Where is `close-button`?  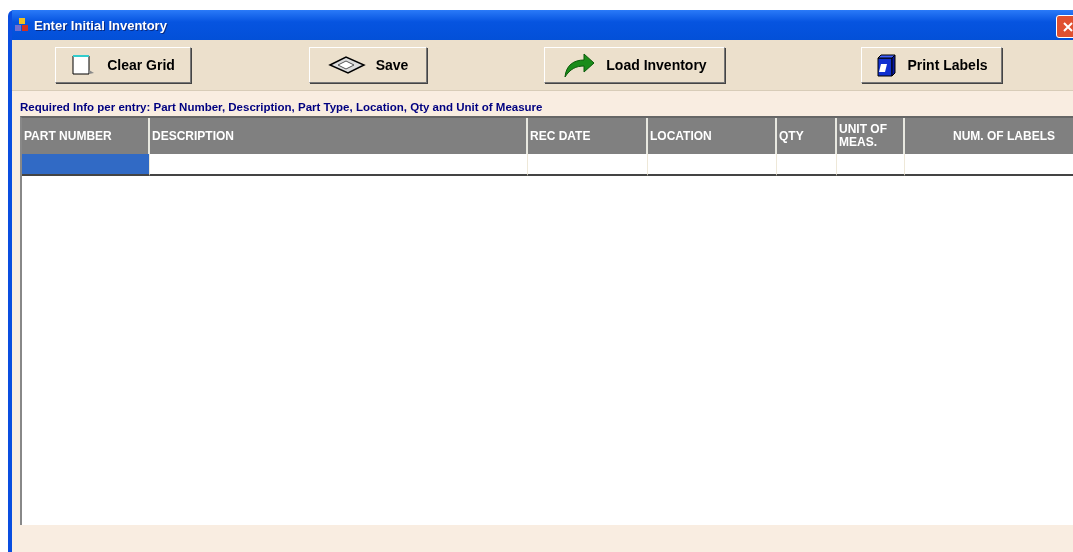 close-button is located at coordinates (1064, 26).